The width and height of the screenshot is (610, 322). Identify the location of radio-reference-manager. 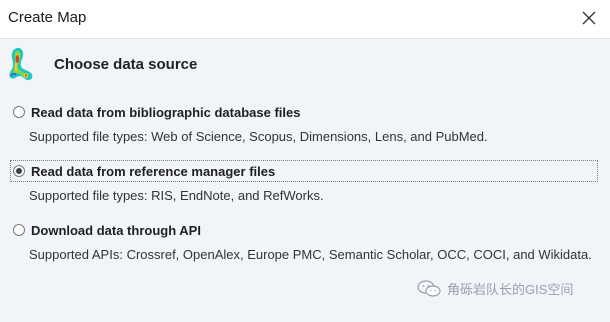
(19, 171).